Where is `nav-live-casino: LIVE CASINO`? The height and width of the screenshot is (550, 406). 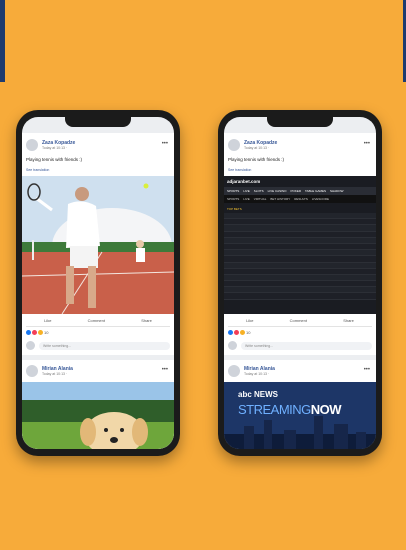 nav-live-casino: LIVE CASINO is located at coordinates (277, 191).